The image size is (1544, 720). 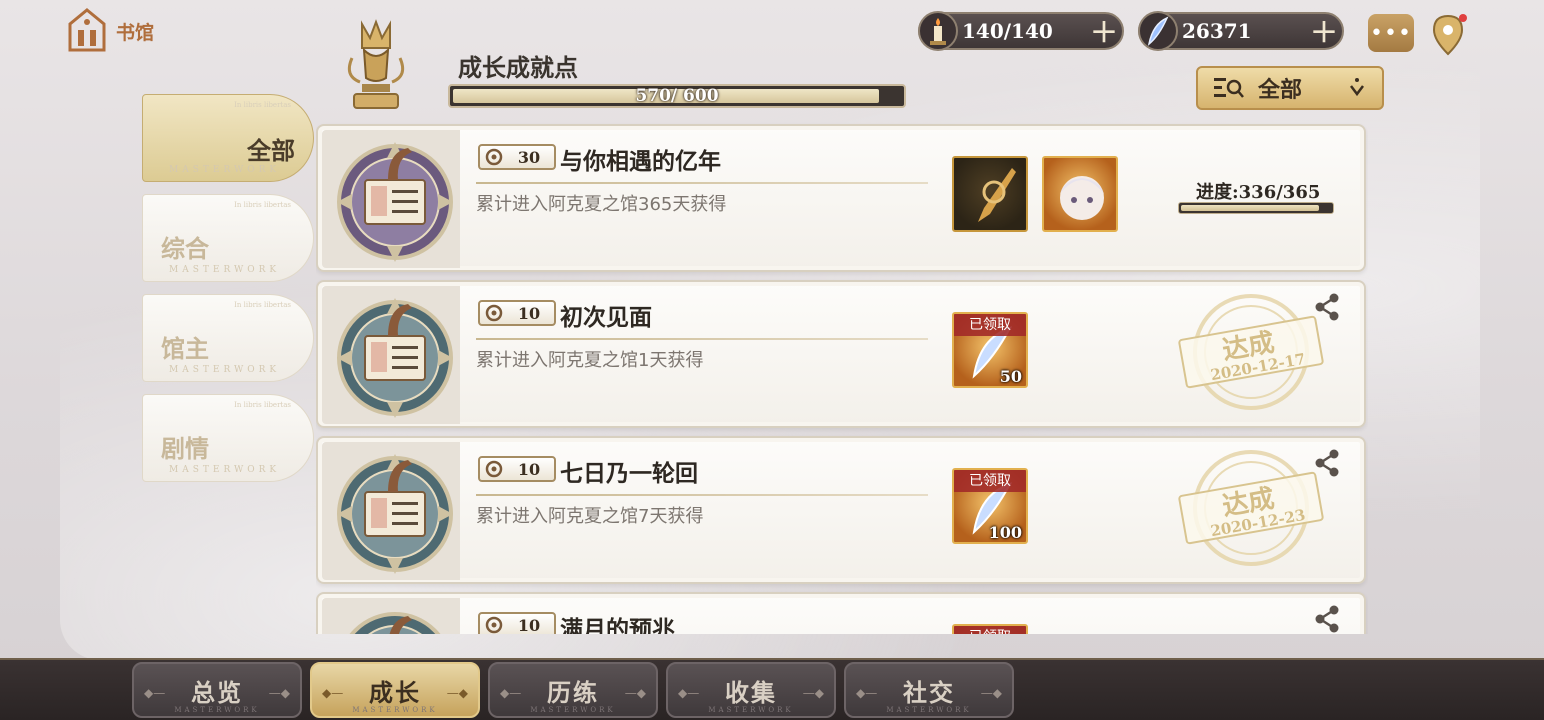 I want to click on reward-item-feather: 已领取, so click(x=990, y=629).